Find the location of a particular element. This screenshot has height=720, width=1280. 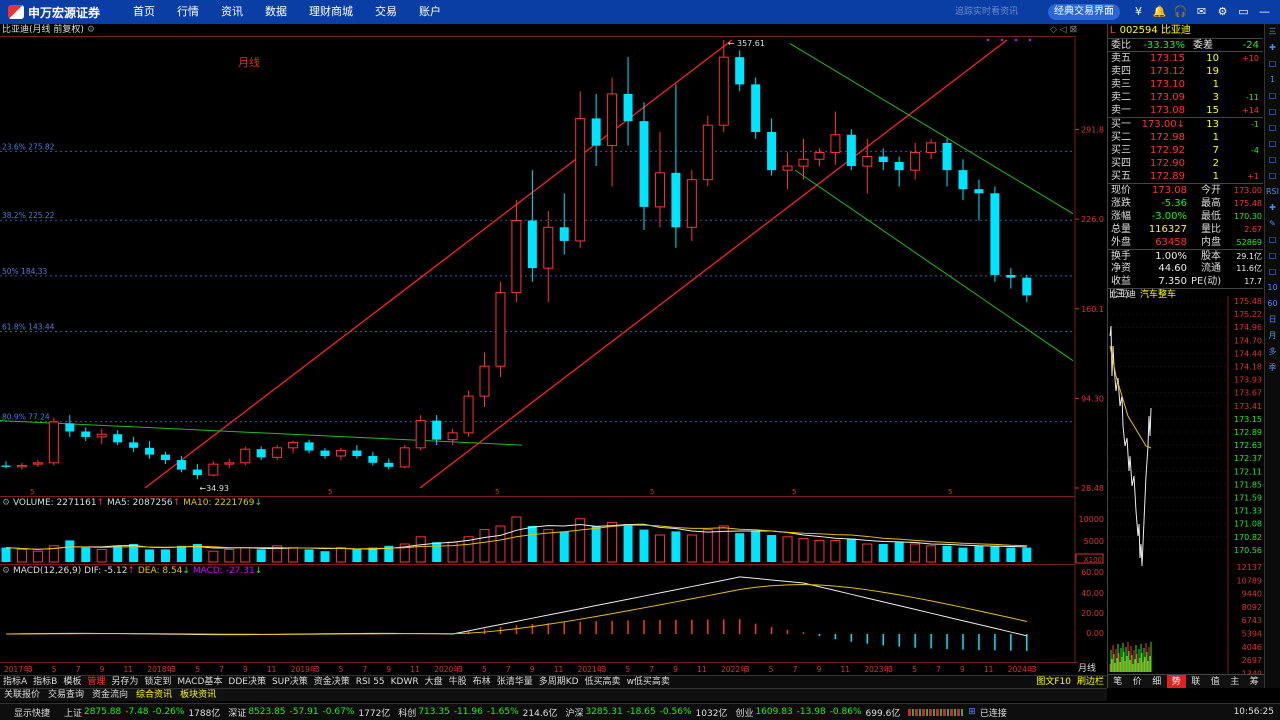

classic-trade-button: 经典交易界面 is located at coordinates (1084, 12).